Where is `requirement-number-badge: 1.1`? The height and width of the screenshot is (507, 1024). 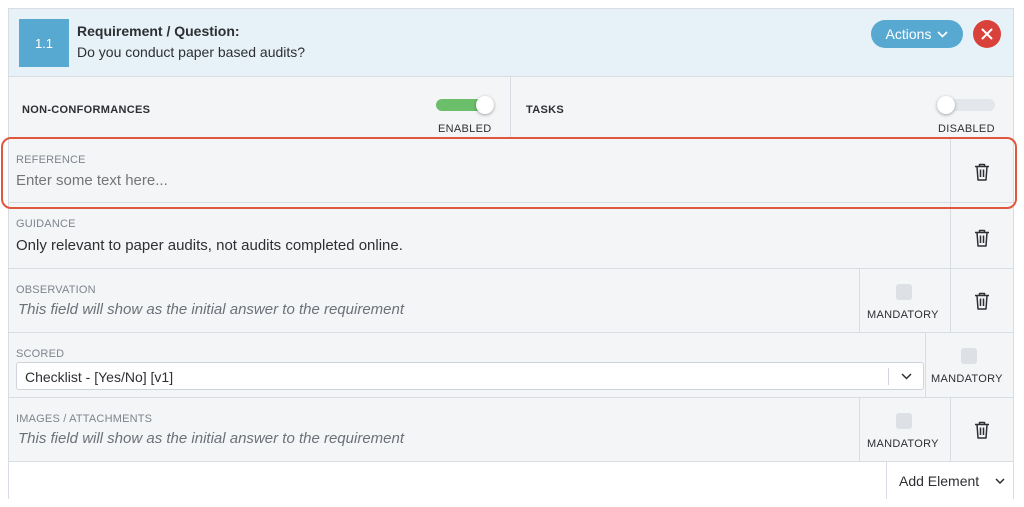
requirement-number-badge: 1.1 is located at coordinates (44, 43).